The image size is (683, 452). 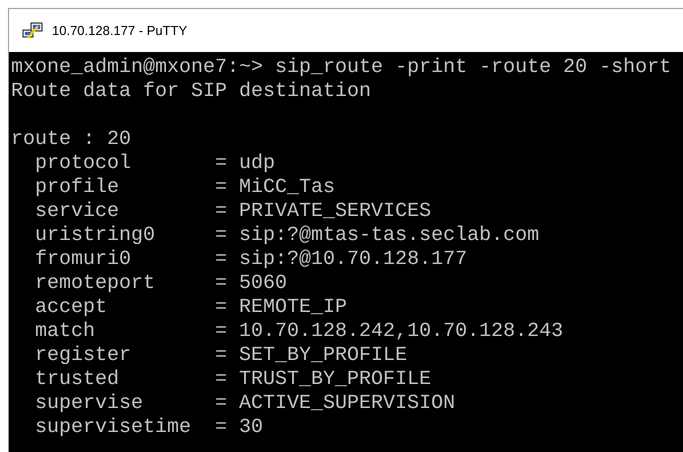 I want to click on terminal-line: register = SET_BY_PROFILE, so click(x=221, y=356).